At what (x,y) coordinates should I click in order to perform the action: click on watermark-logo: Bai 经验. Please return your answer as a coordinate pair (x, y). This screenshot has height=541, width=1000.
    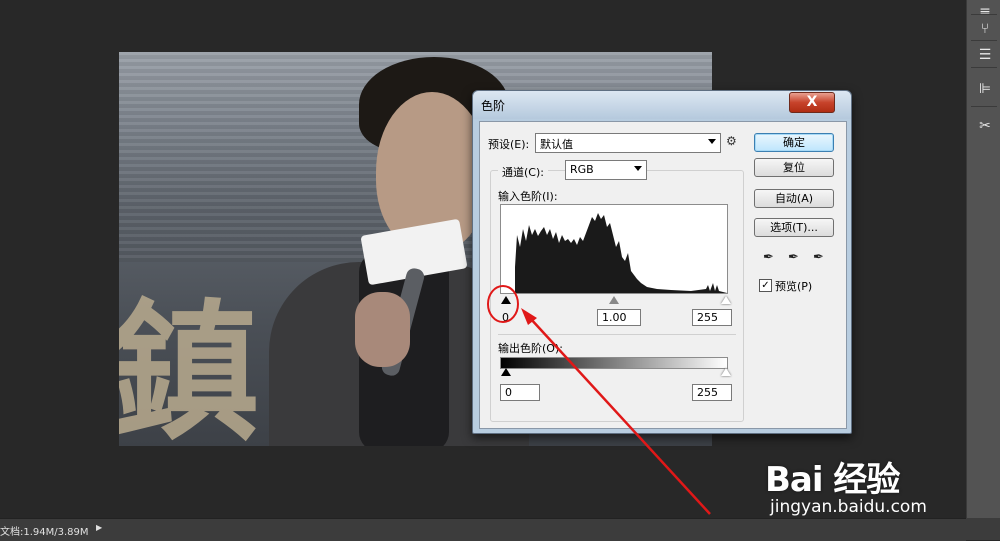
    Looking at the image, I should click on (832, 480).